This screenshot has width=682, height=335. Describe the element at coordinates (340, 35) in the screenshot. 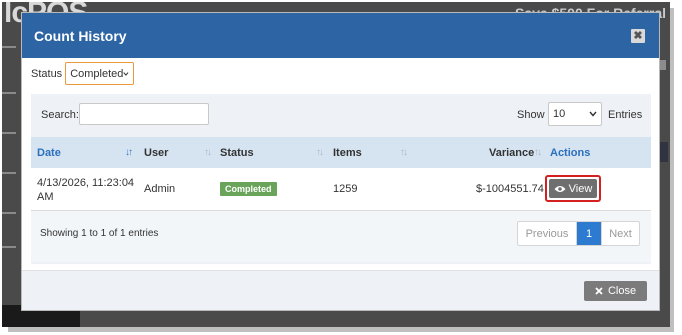

I see `modal-header: Count History ✖` at that location.